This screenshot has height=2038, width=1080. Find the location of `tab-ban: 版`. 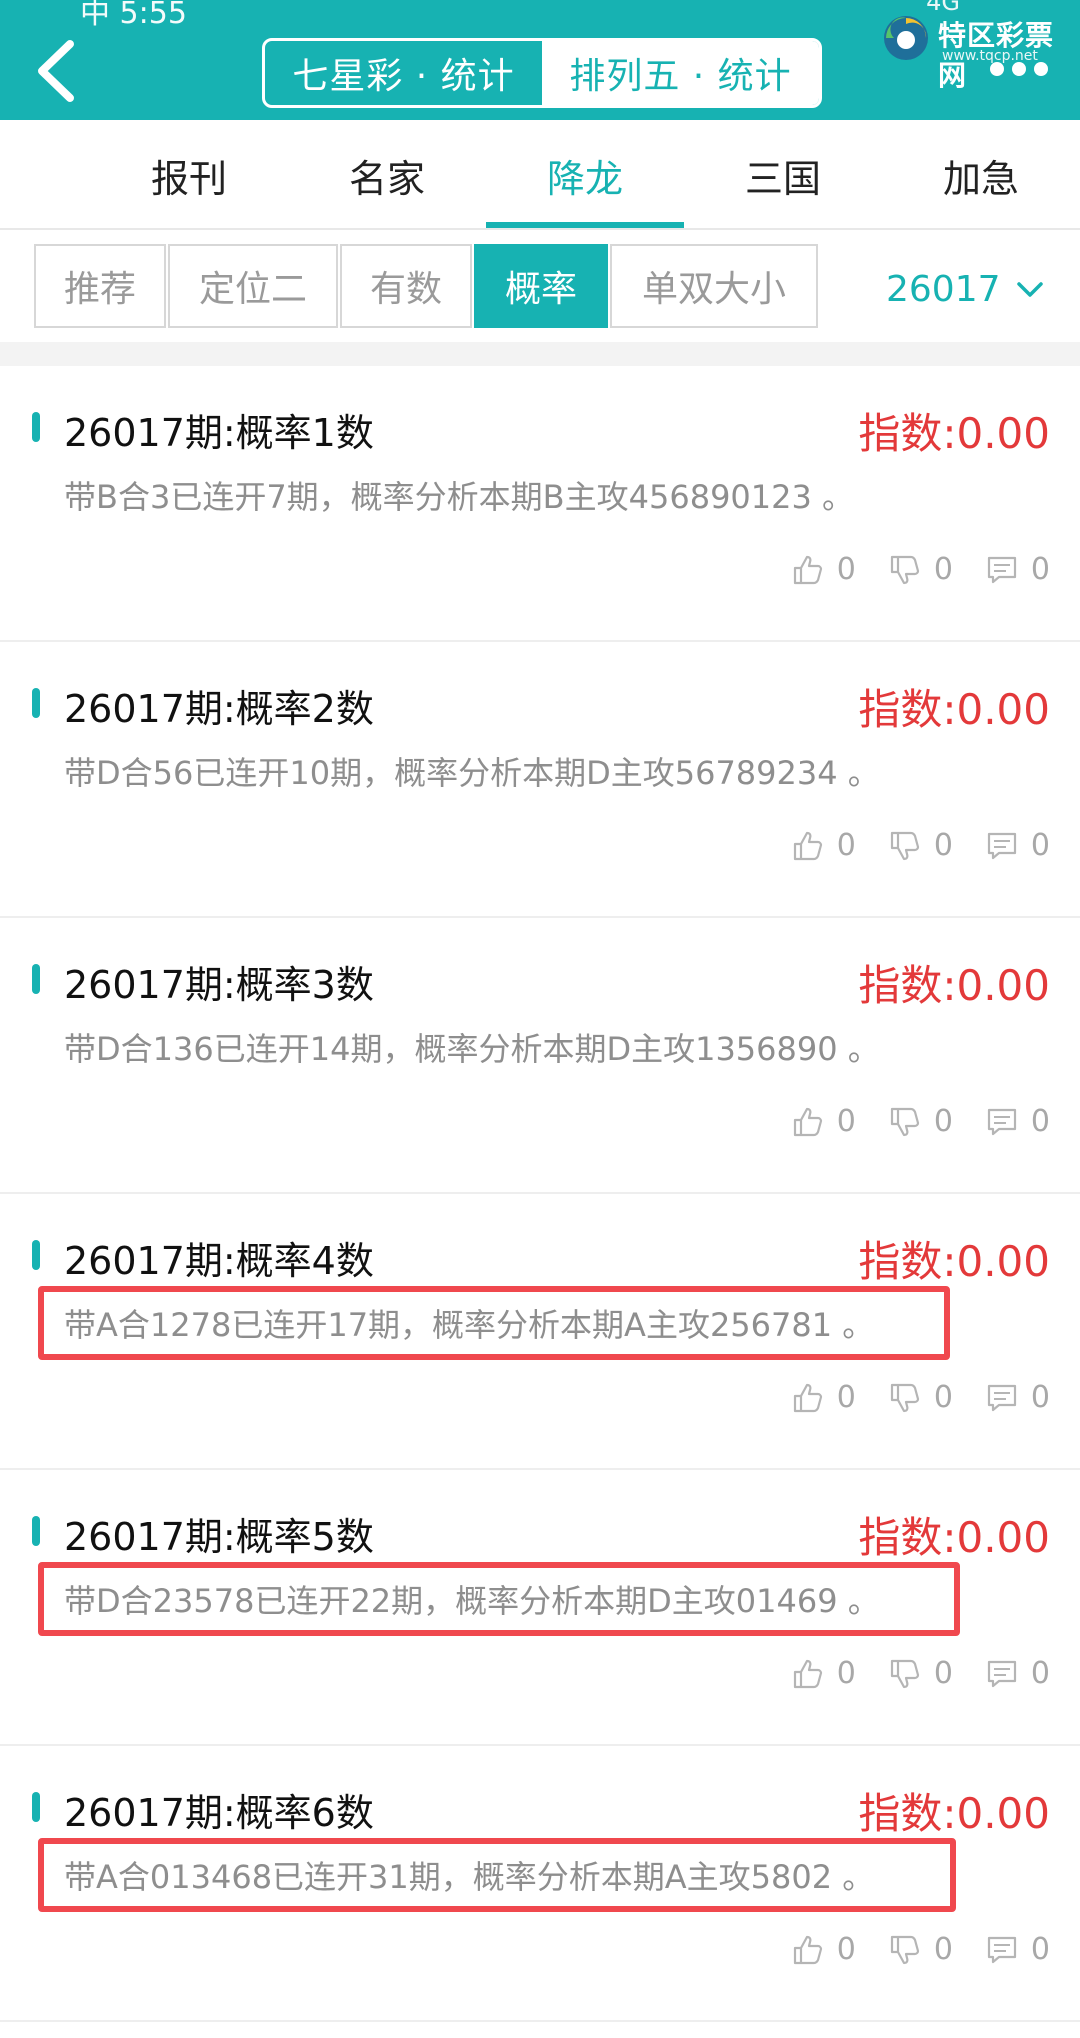

tab-ban: 版 is located at coordinates (39, 175).